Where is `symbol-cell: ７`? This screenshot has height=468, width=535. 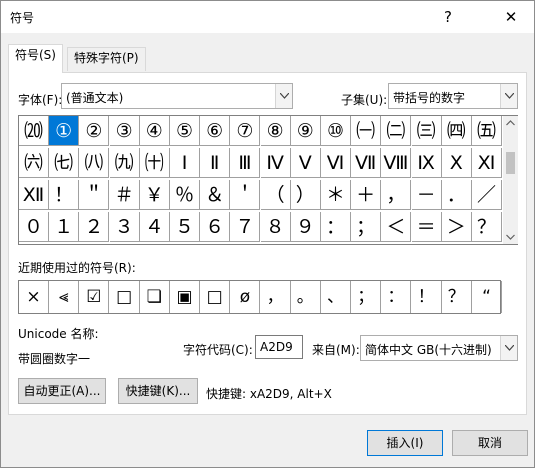 symbol-cell: ７ is located at coordinates (245, 227).